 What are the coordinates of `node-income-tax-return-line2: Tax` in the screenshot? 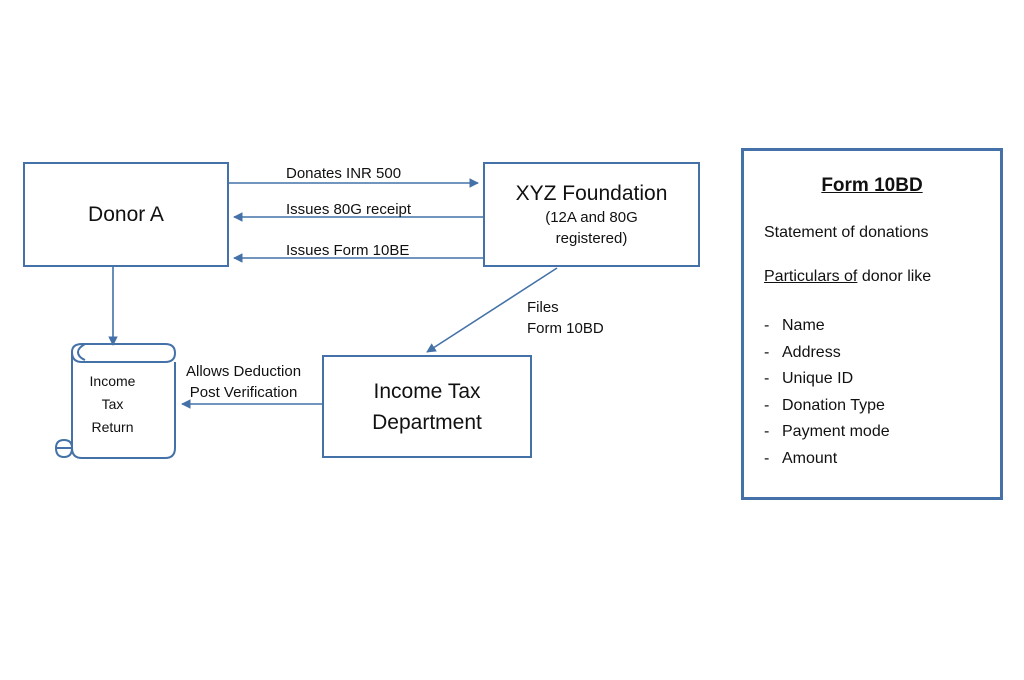 It's located at (112, 404).